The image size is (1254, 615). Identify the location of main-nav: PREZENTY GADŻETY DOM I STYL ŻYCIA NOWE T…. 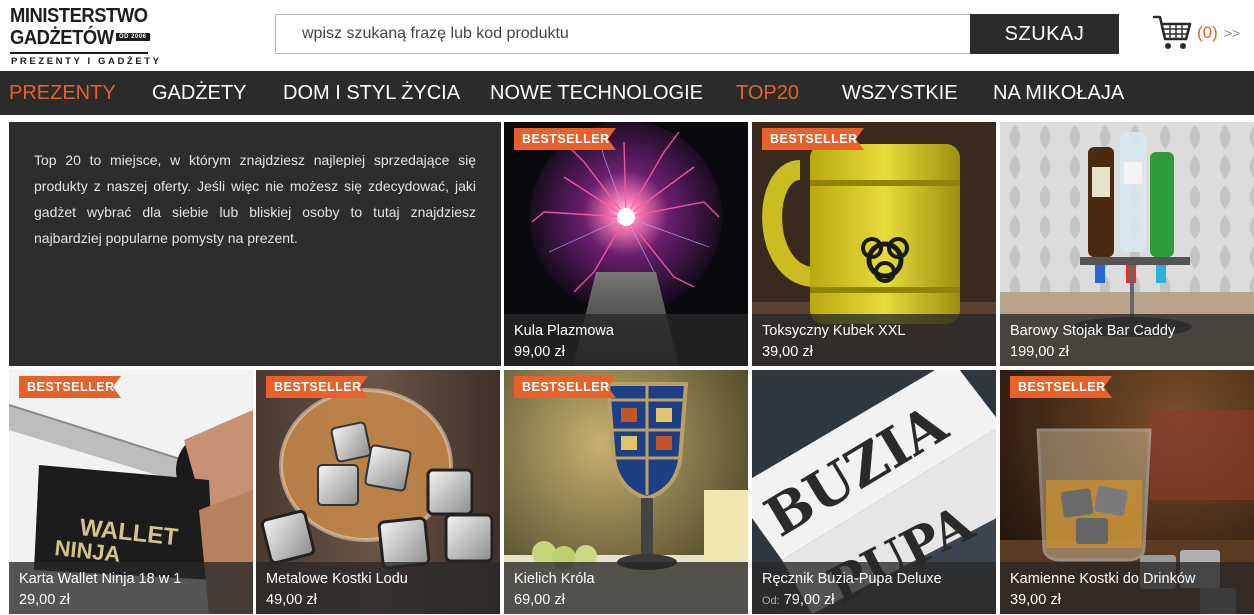
(627, 93).